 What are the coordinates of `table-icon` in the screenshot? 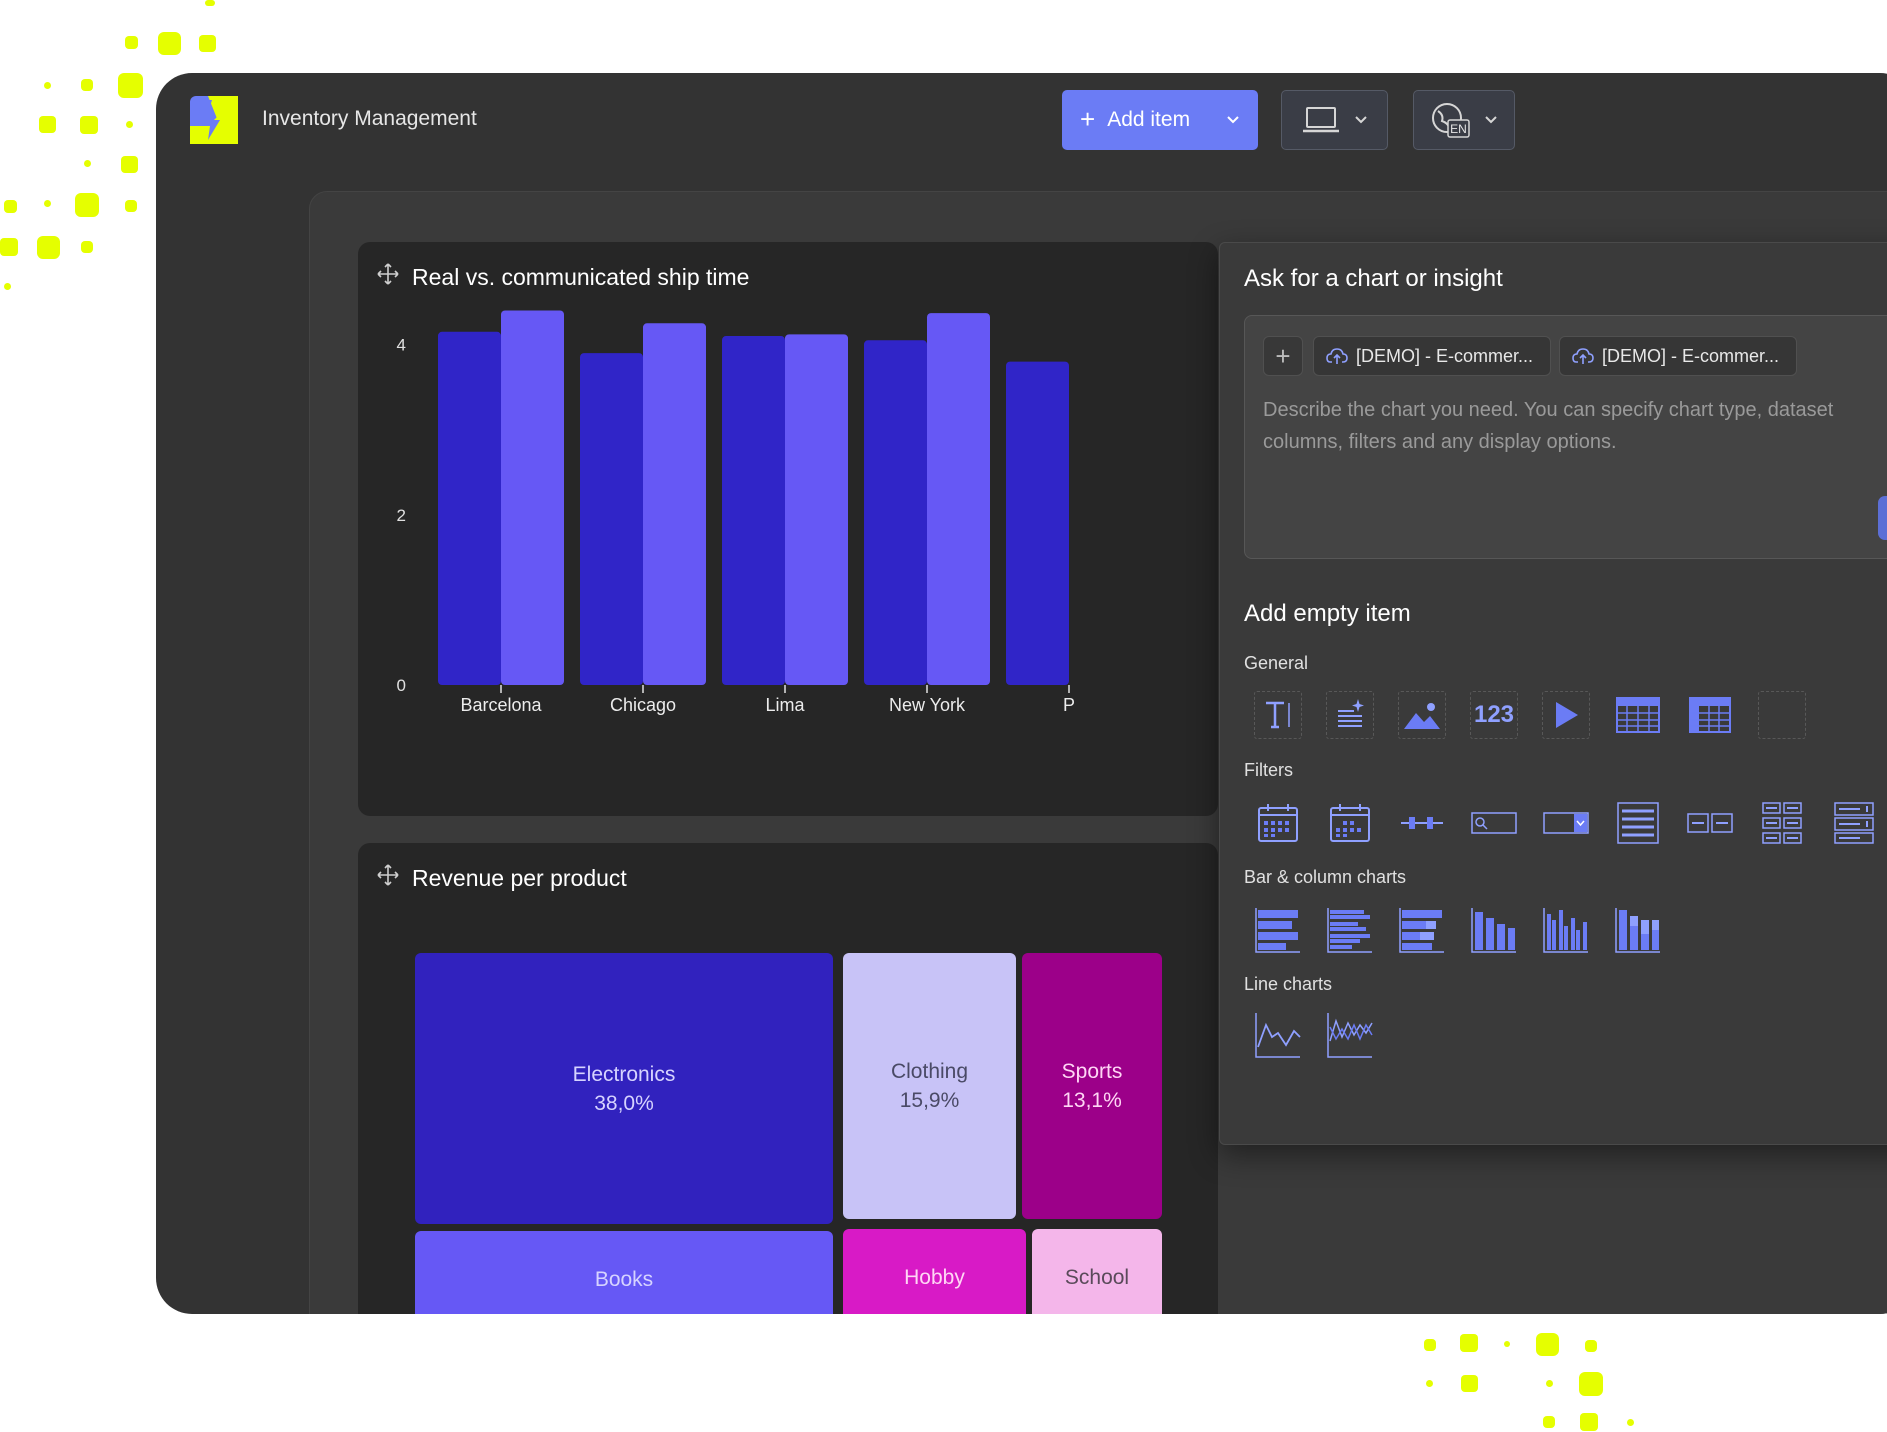 It's located at (1638, 715).